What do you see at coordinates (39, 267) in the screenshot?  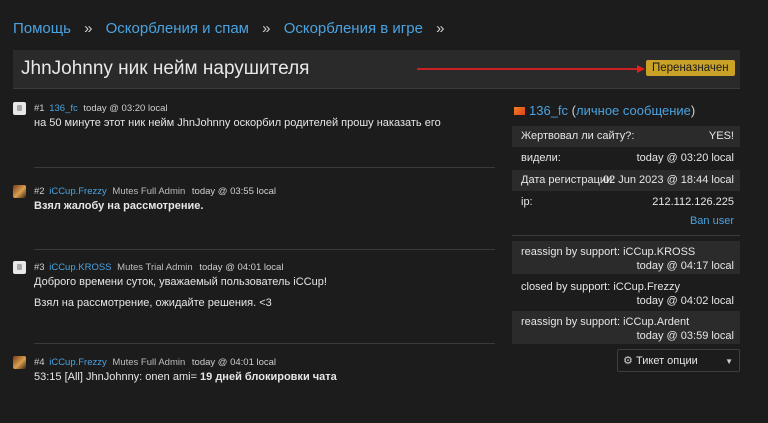 I see `post-number: #3` at bounding box center [39, 267].